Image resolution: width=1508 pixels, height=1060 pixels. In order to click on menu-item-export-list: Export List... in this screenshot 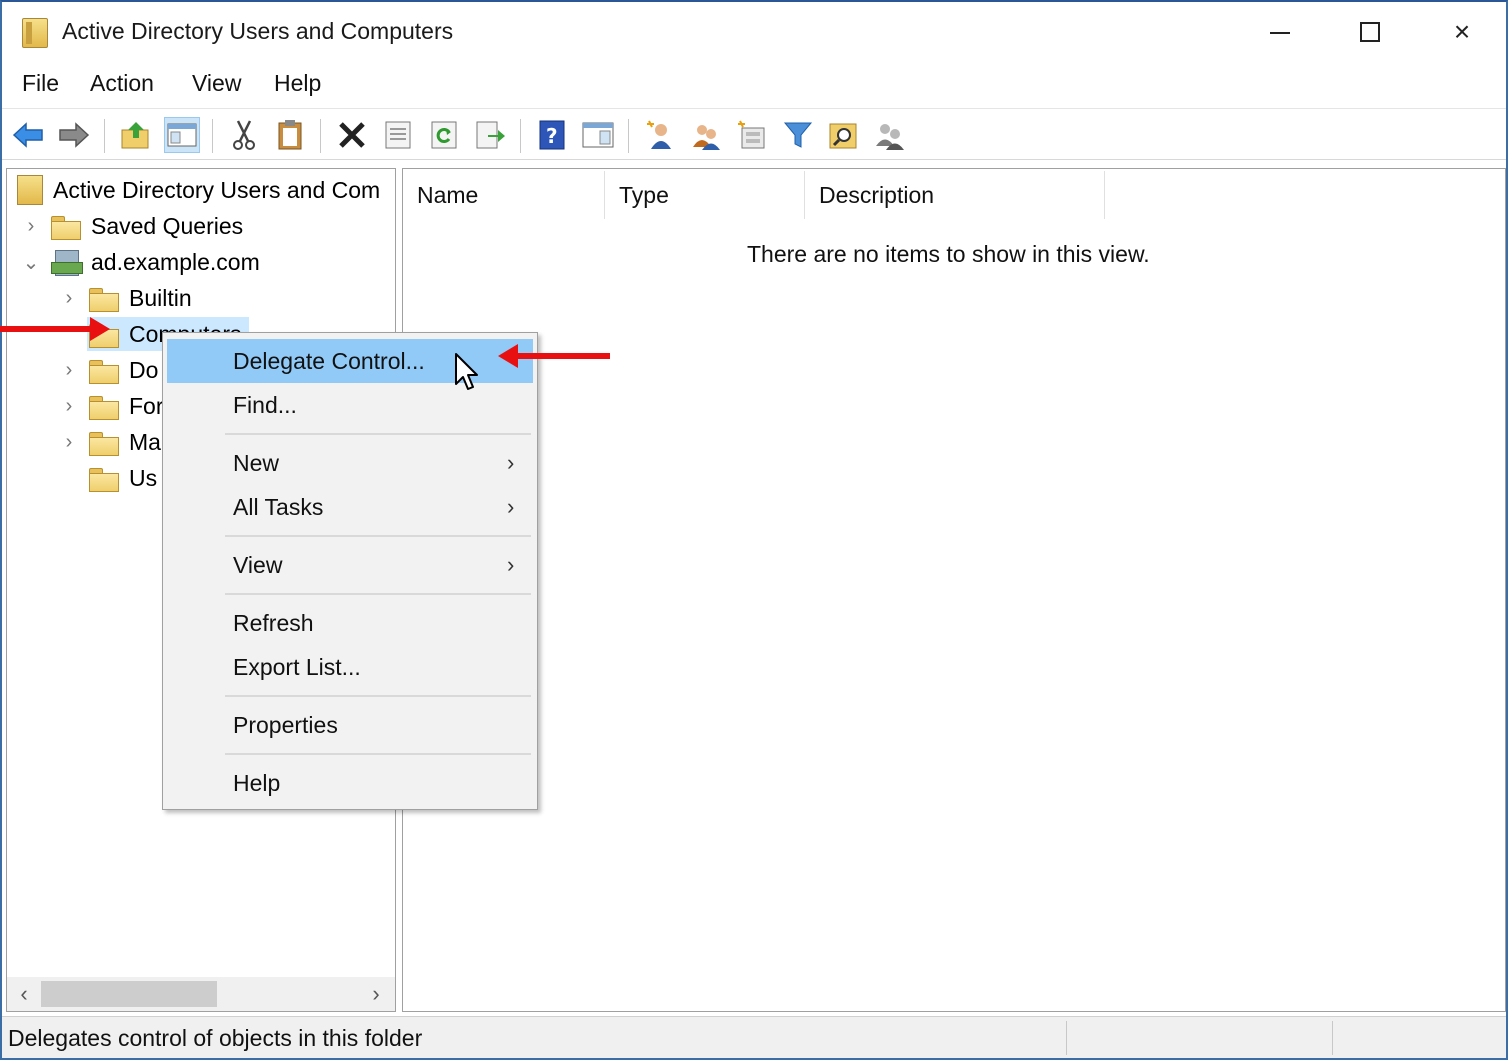, I will do `click(350, 667)`.